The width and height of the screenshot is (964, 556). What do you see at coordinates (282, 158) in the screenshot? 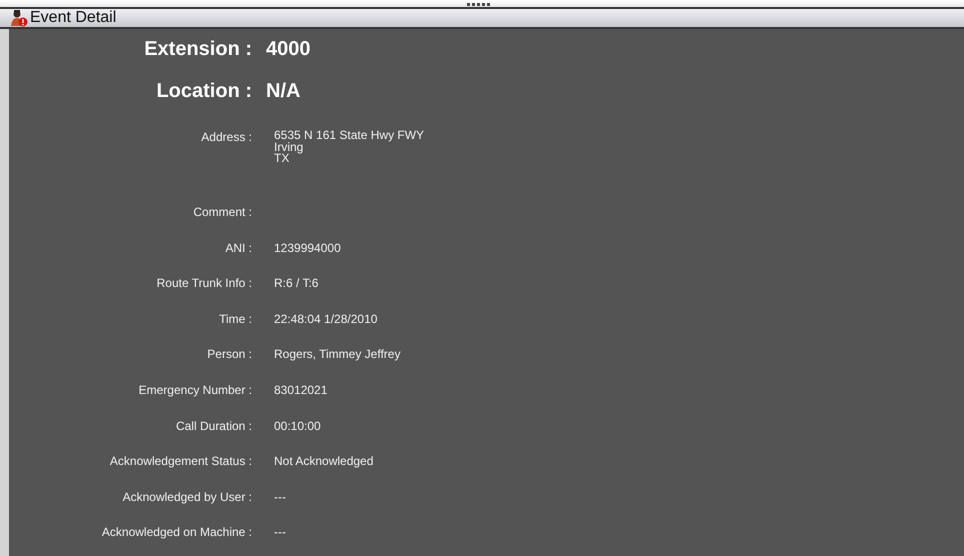
I see `address-line: TX` at bounding box center [282, 158].